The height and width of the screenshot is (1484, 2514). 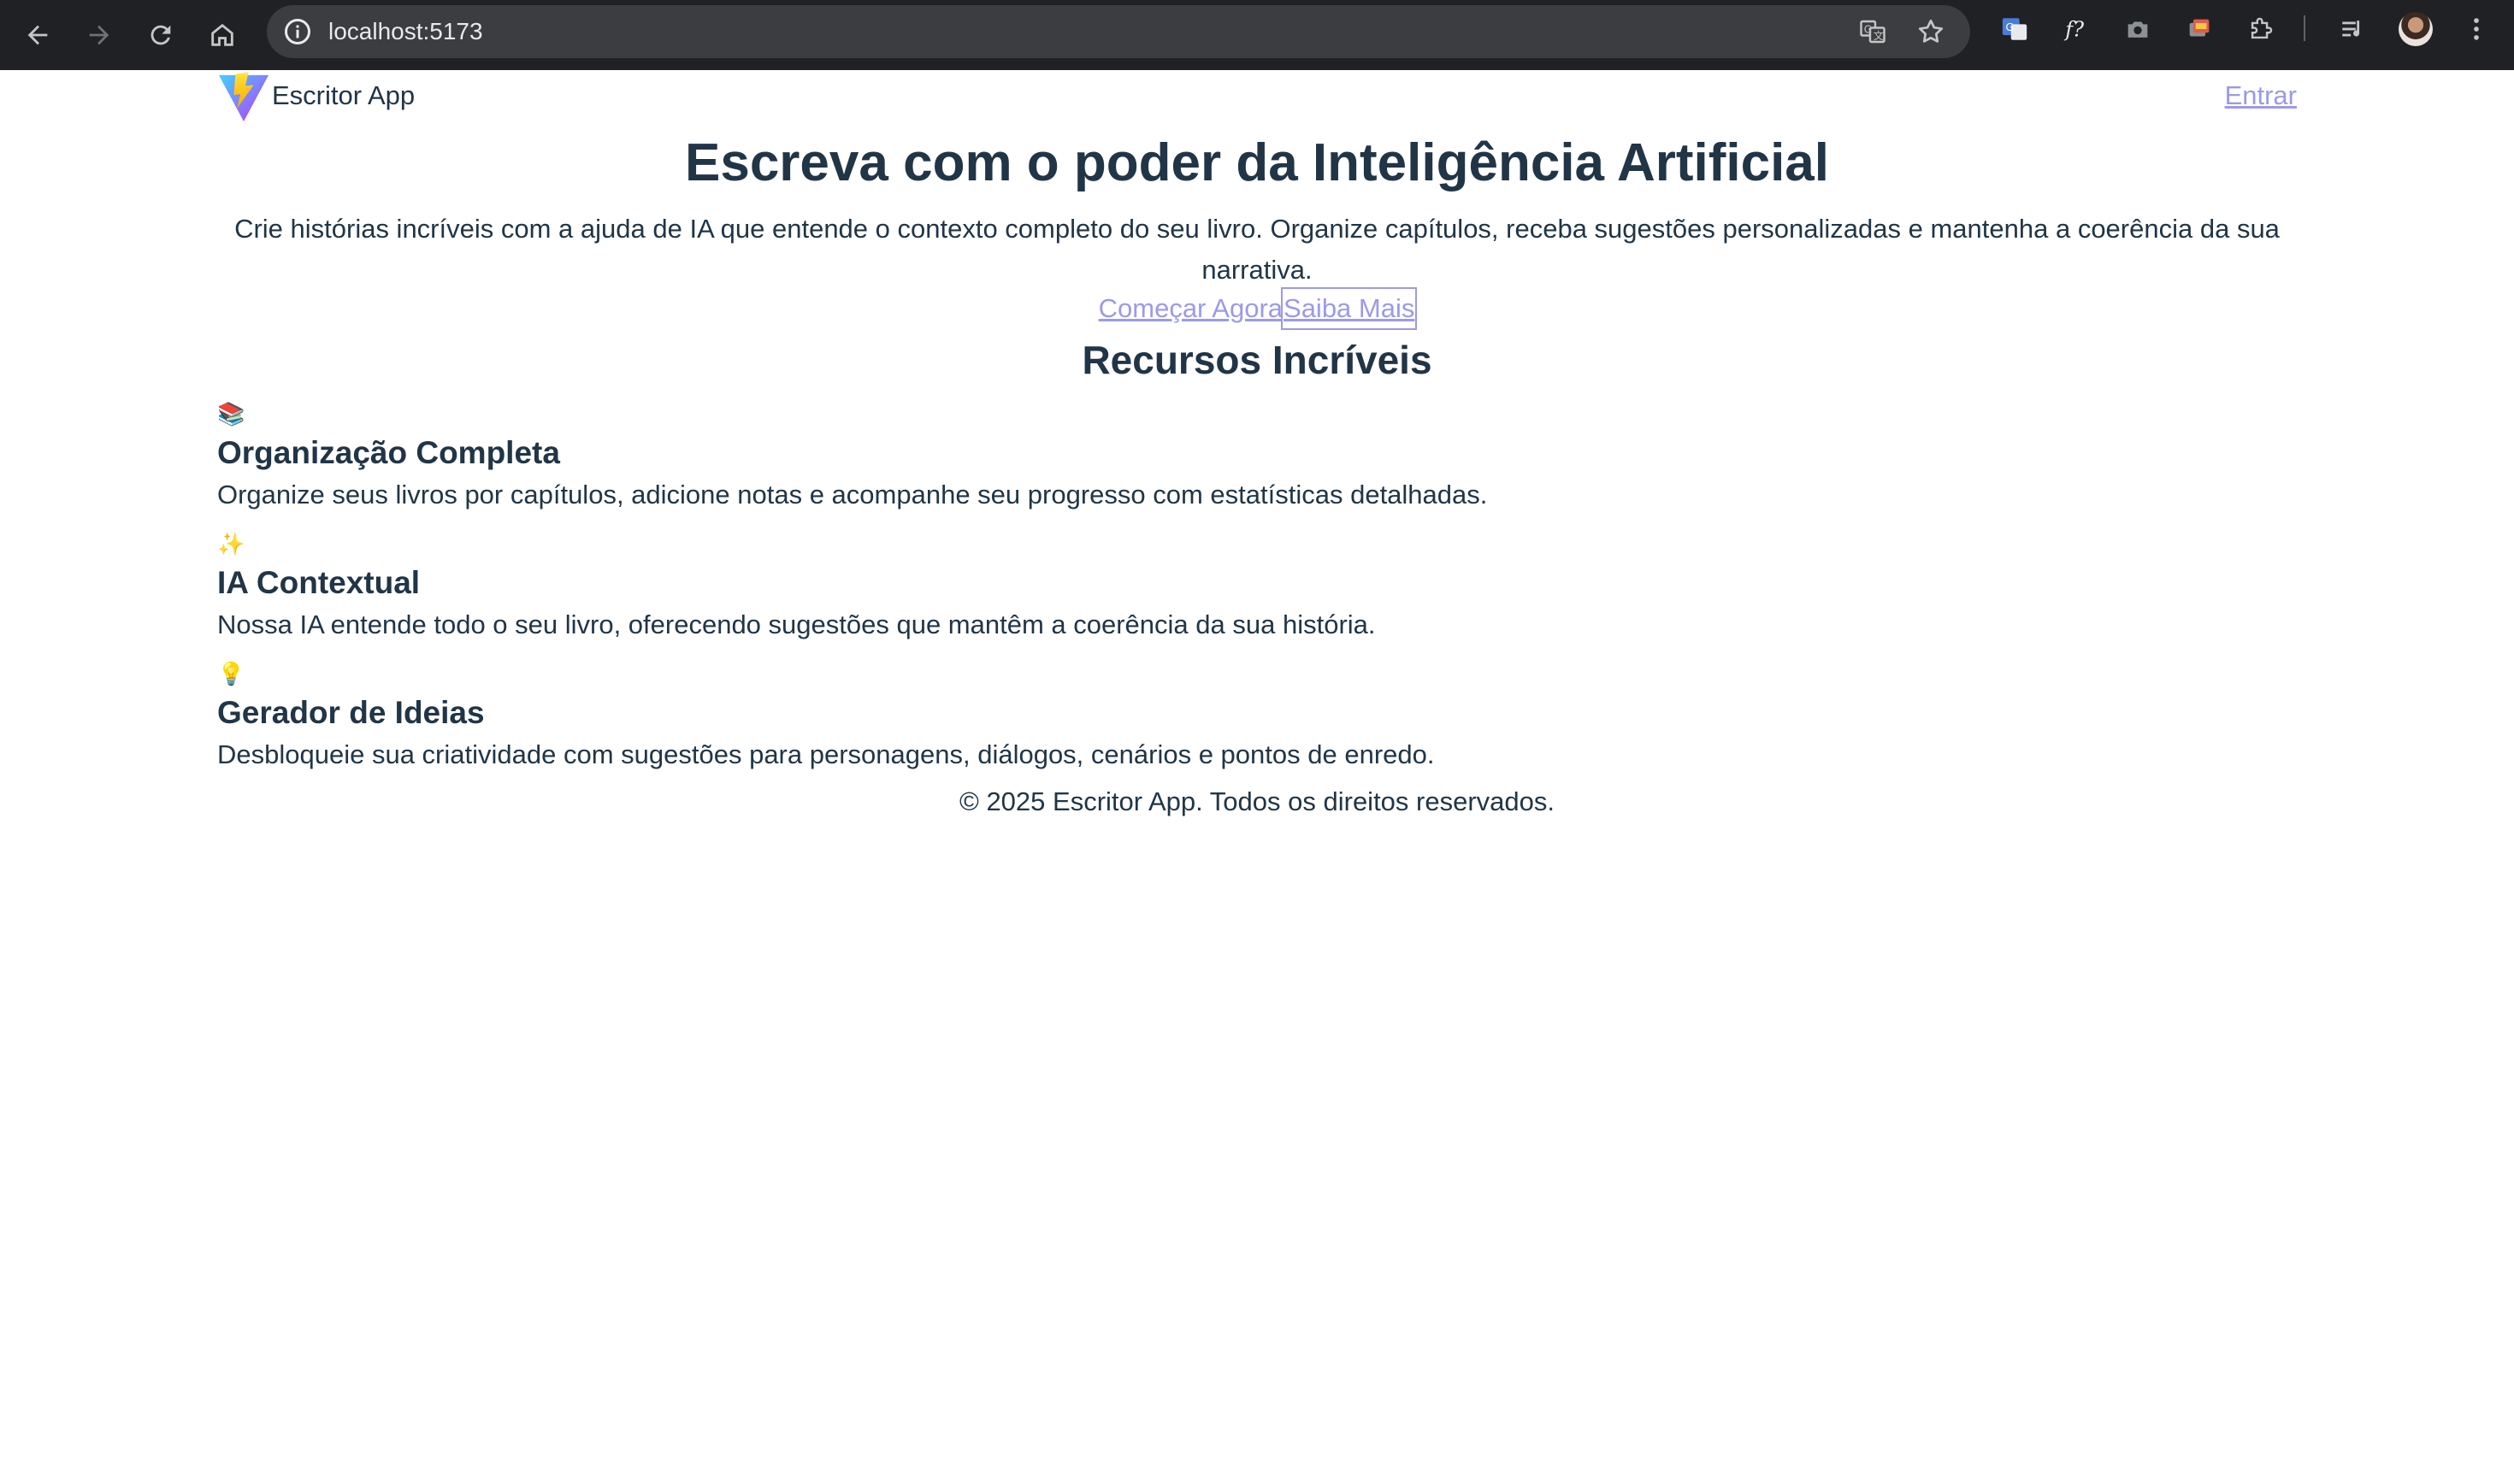 I want to click on vite-logo-icon, so click(x=244, y=96).